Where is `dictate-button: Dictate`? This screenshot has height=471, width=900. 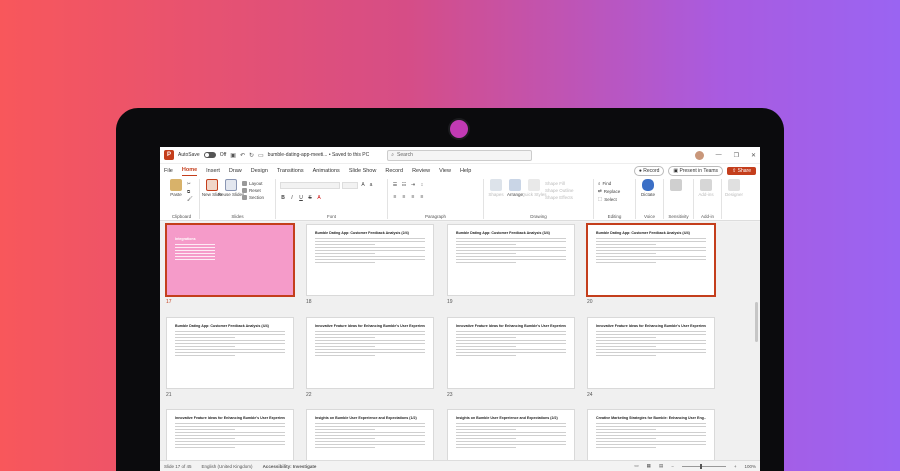
dictate-button: Dictate is located at coordinates (648, 199).